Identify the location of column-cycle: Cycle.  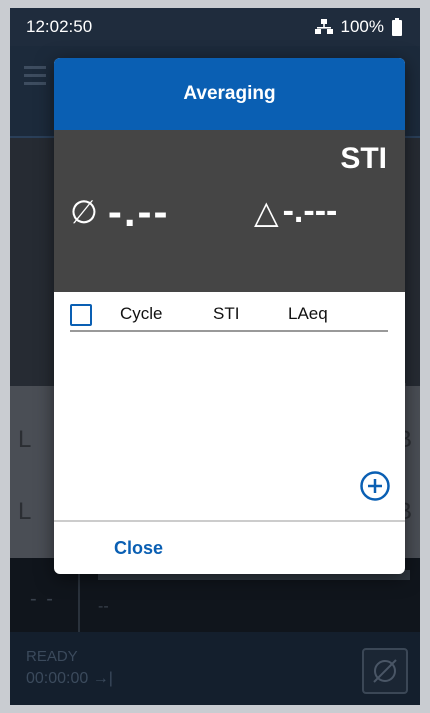
(141, 313).